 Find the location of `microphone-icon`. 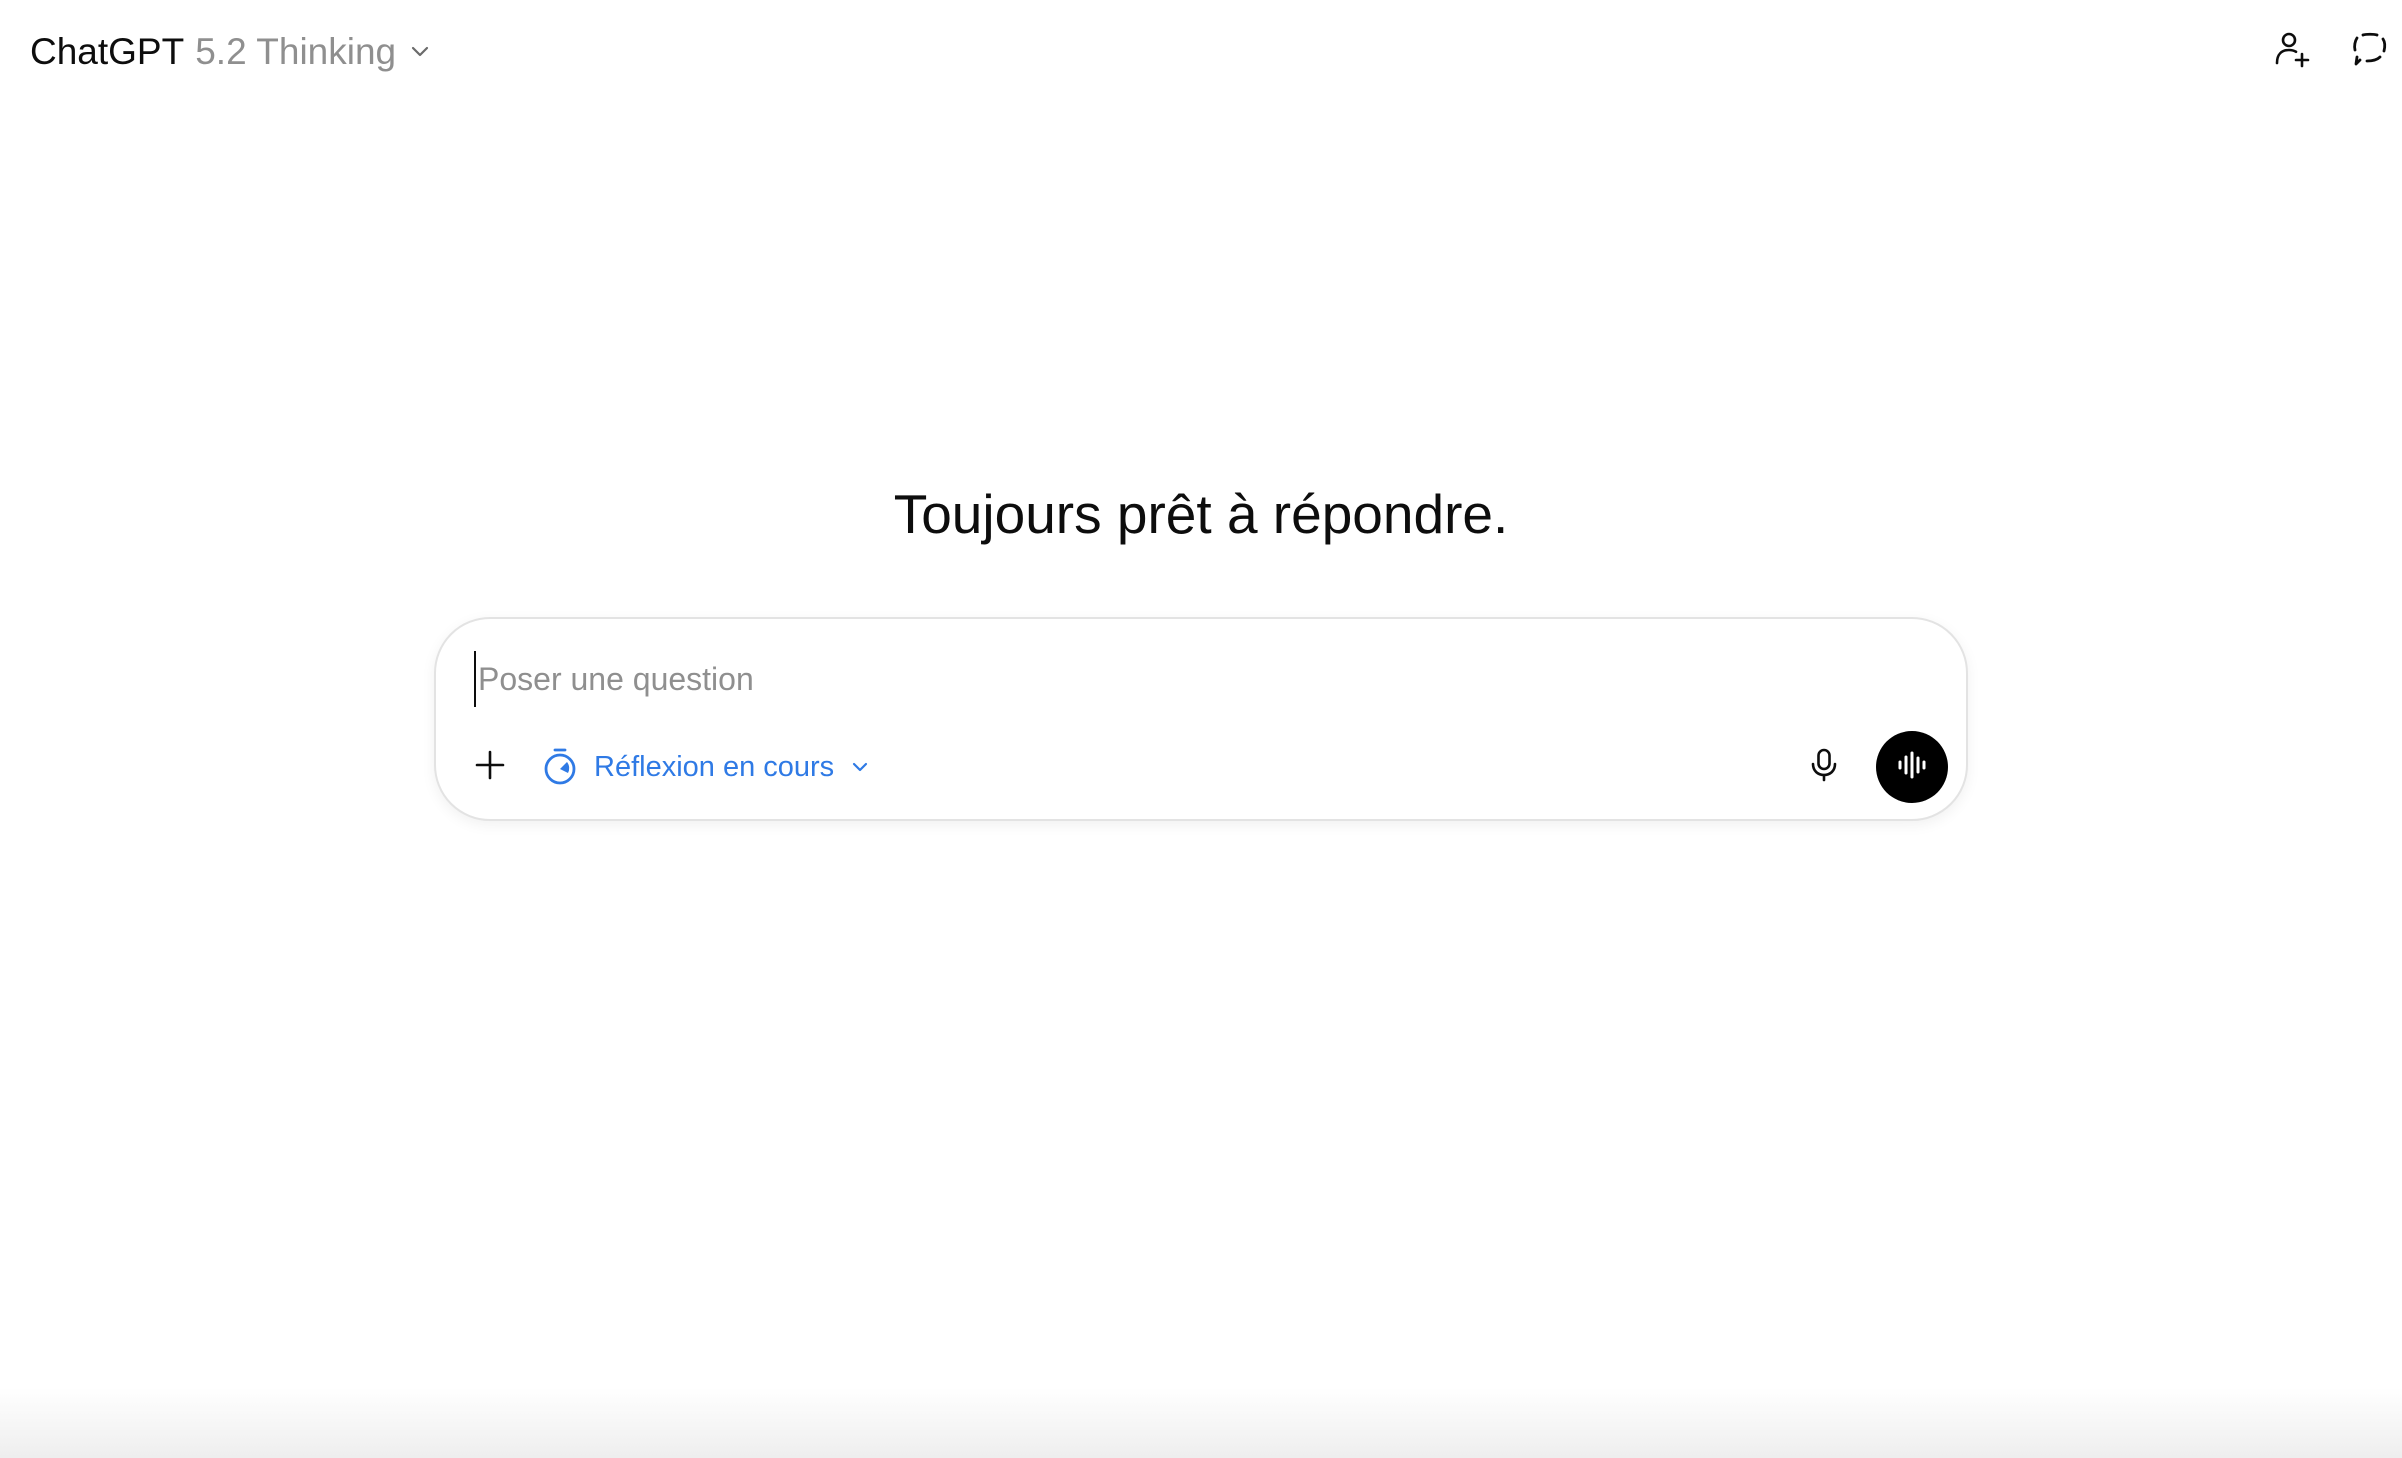

microphone-icon is located at coordinates (1824, 767).